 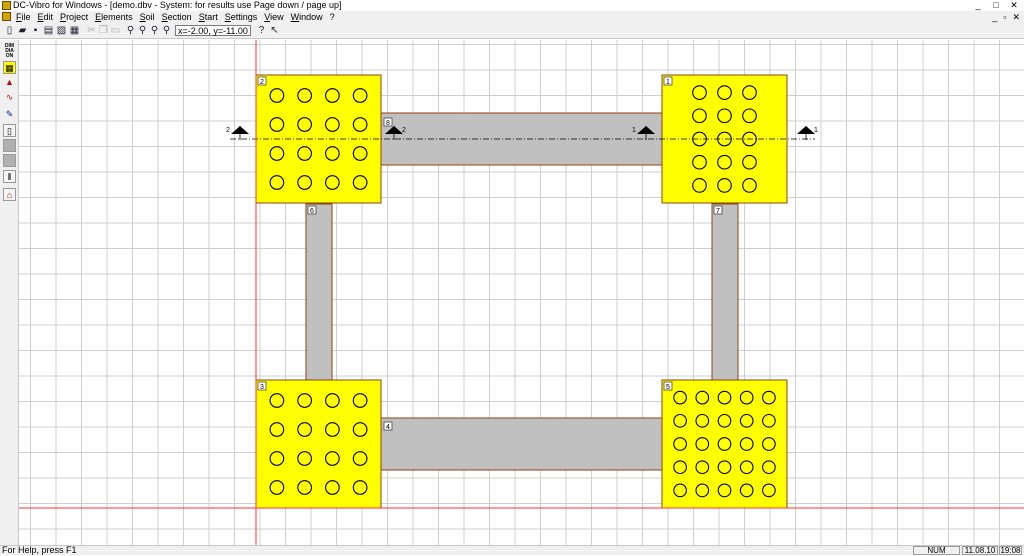 I want to click on gray-tool-icon, so click(x=9, y=145).